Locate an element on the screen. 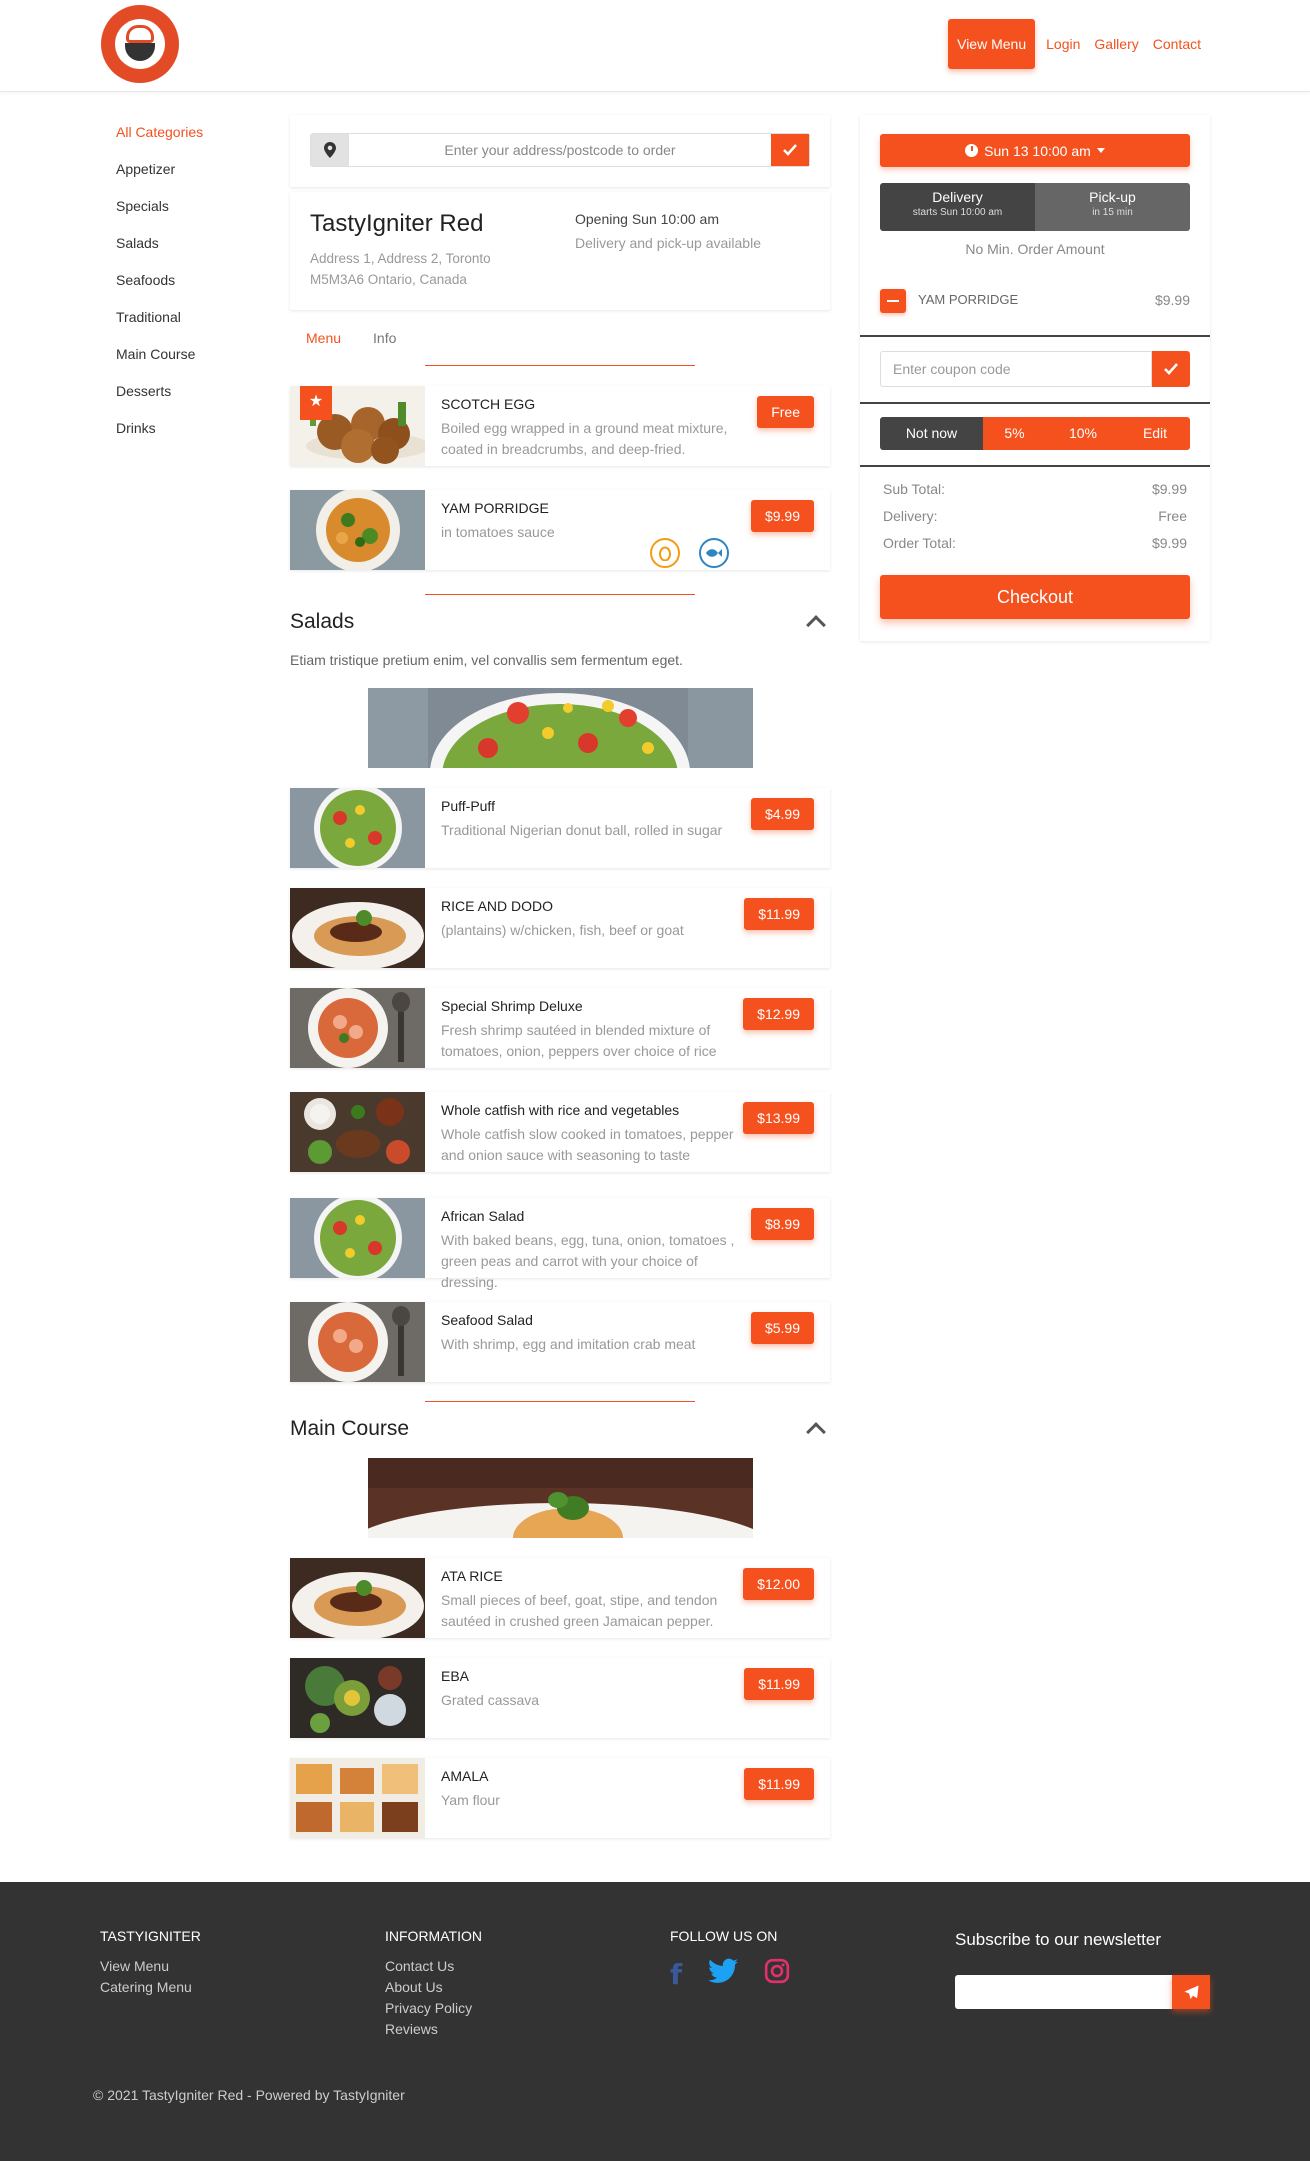 This screenshot has width=1310, height=2161. pickup-option: Pick-up in 15 min is located at coordinates (1112, 207).